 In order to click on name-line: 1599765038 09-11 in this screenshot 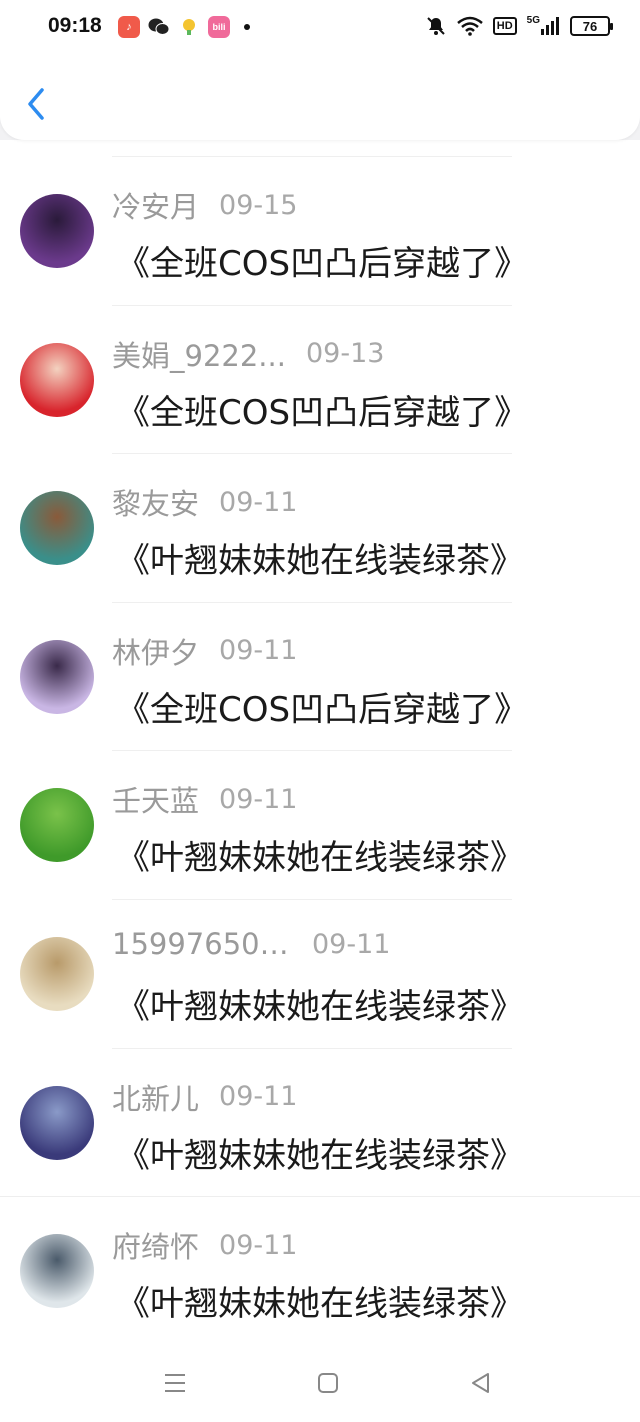, I will do `click(251, 944)`.